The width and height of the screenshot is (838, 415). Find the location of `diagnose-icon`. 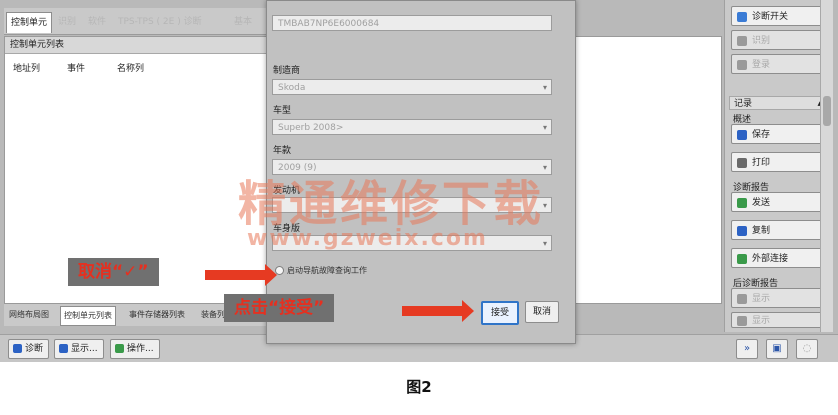

diagnose-icon is located at coordinates (17, 348).